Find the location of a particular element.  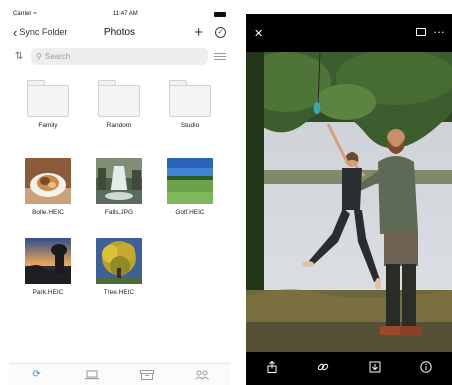

file-label: Park.HEIC is located at coordinates (48, 292).